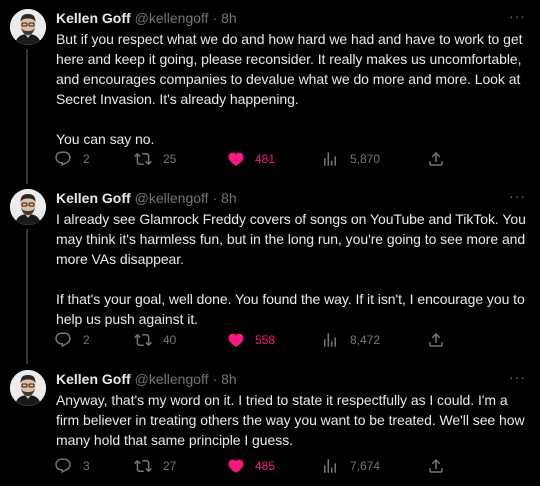  What do you see at coordinates (86, 466) in the screenshot?
I see `reply-count: 3` at bounding box center [86, 466].